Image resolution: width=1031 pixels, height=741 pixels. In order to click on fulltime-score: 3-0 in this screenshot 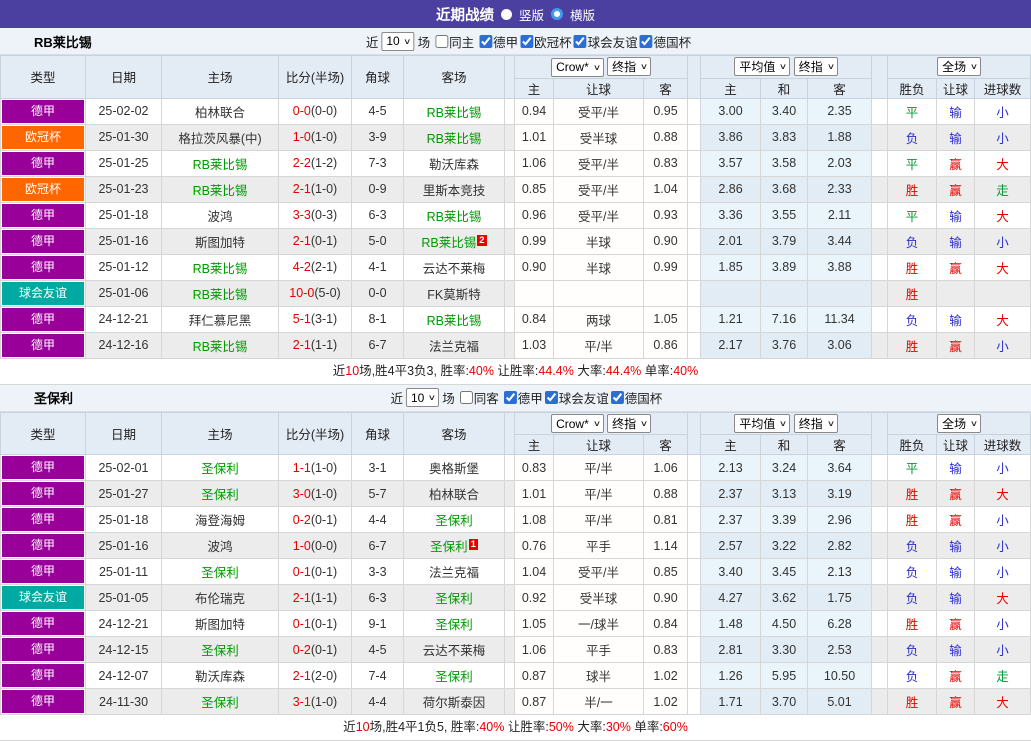, I will do `click(302, 494)`.